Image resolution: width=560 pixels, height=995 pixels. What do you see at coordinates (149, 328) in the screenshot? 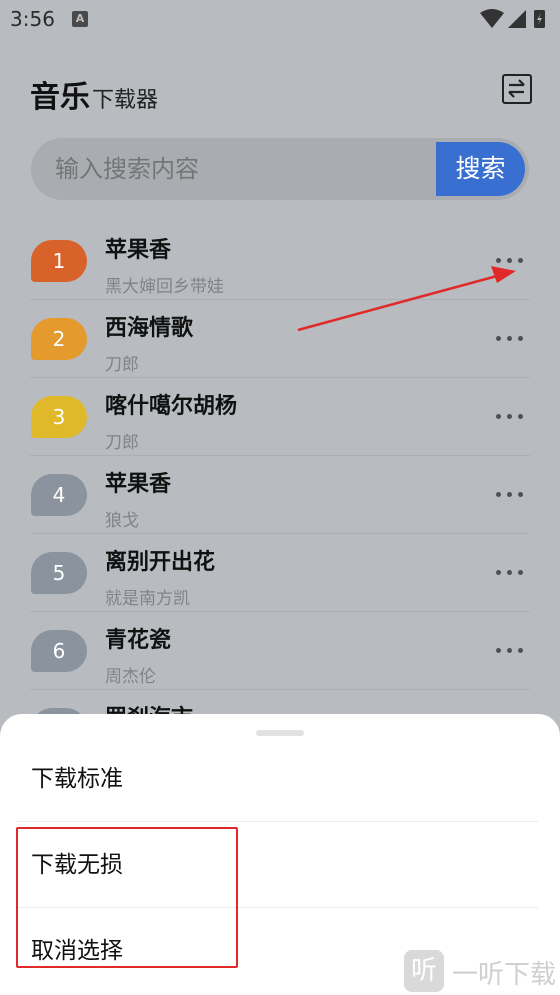
I see `song-title: 西海情歌` at bounding box center [149, 328].